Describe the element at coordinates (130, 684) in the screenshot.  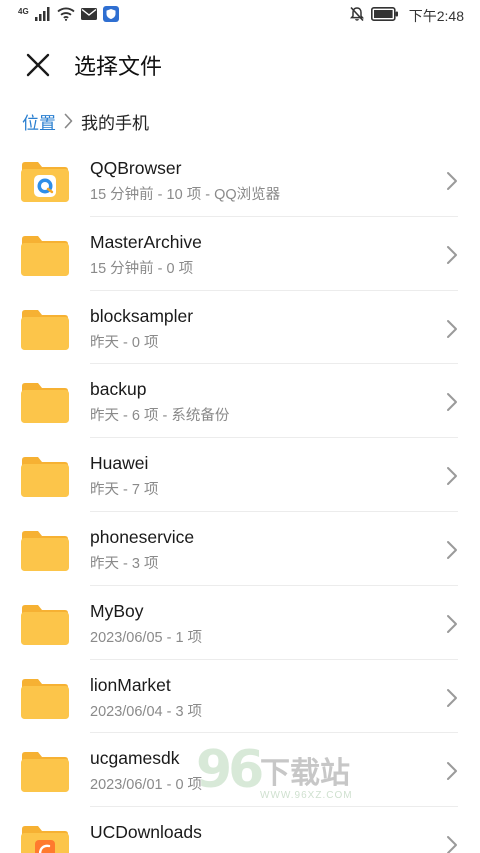
I see `file-name: lionMarket` at that location.